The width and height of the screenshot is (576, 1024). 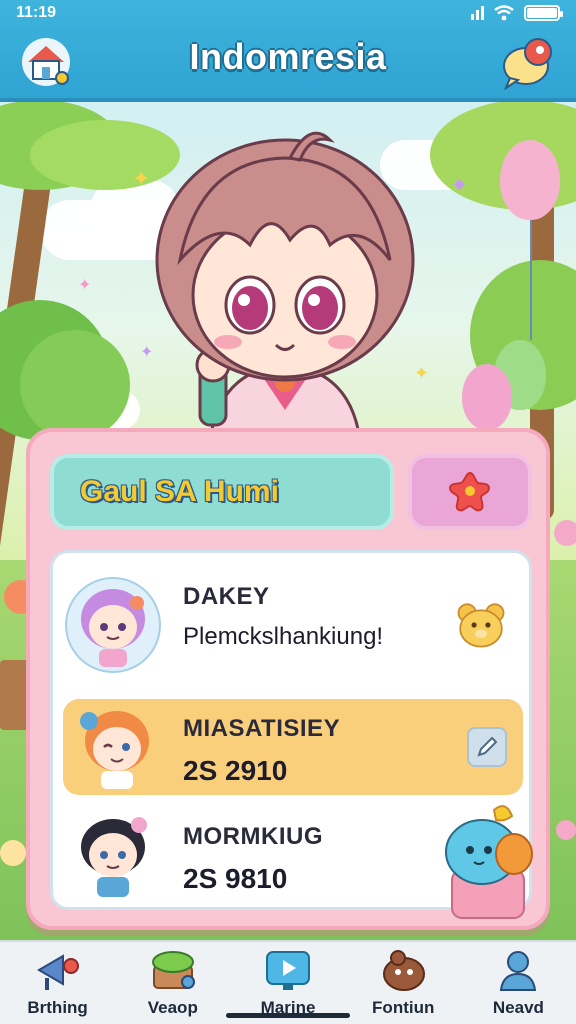 What do you see at coordinates (288, 56) in the screenshot?
I see `app-title: Indomresia` at bounding box center [288, 56].